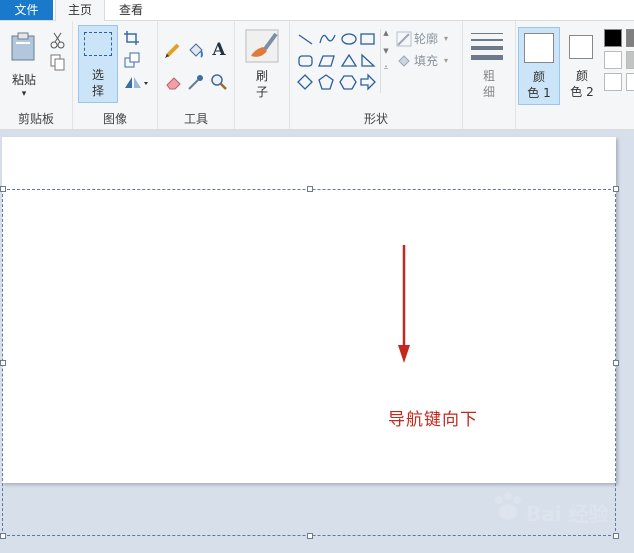 The image size is (634, 553). What do you see at coordinates (539, 93) in the screenshot?
I see `color1-label-bottom: 色 1` at bounding box center [539, 93].